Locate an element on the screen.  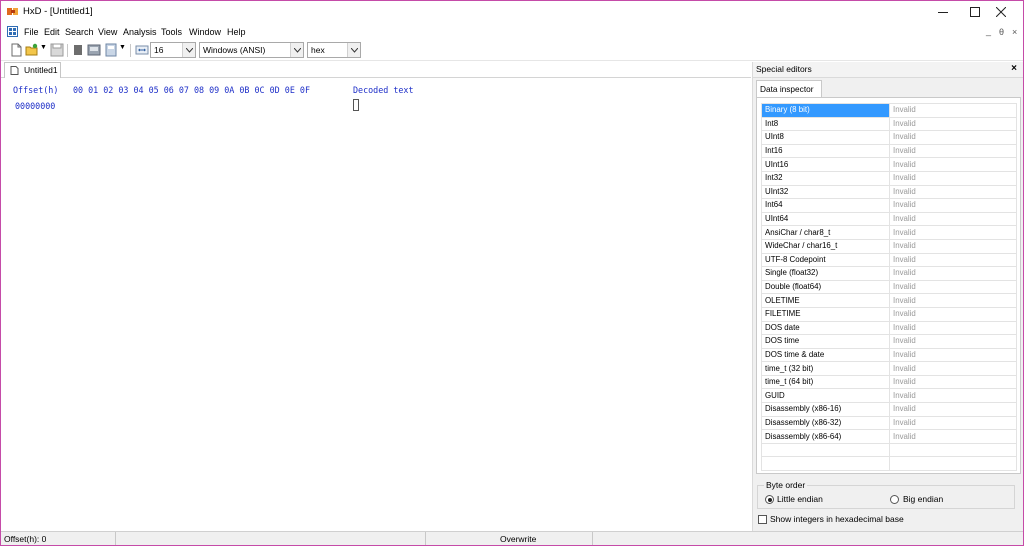
close-panel-icon: × is located at coordinates (1014, 68).